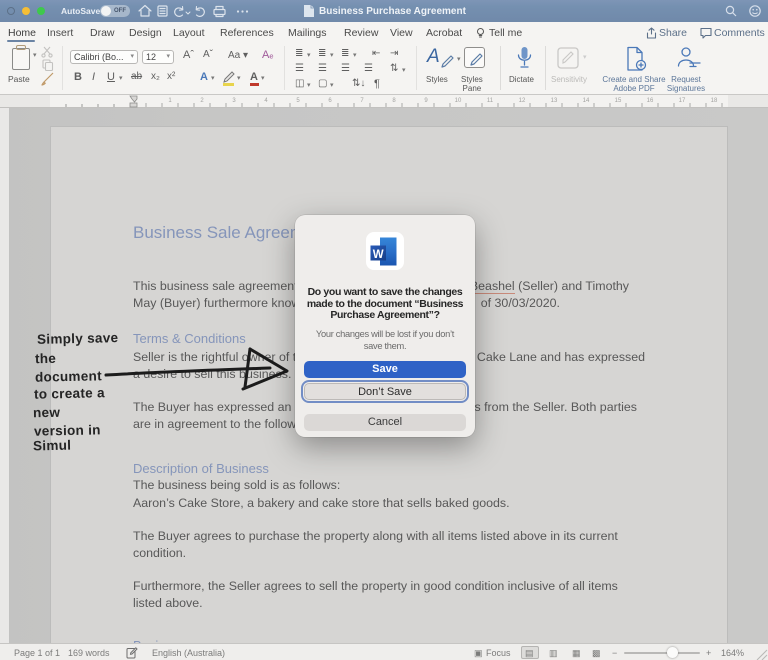 Image resolution: width=768 pixels, height=660 pixels. I want to click on svg-text: 3, so click(234, 101).